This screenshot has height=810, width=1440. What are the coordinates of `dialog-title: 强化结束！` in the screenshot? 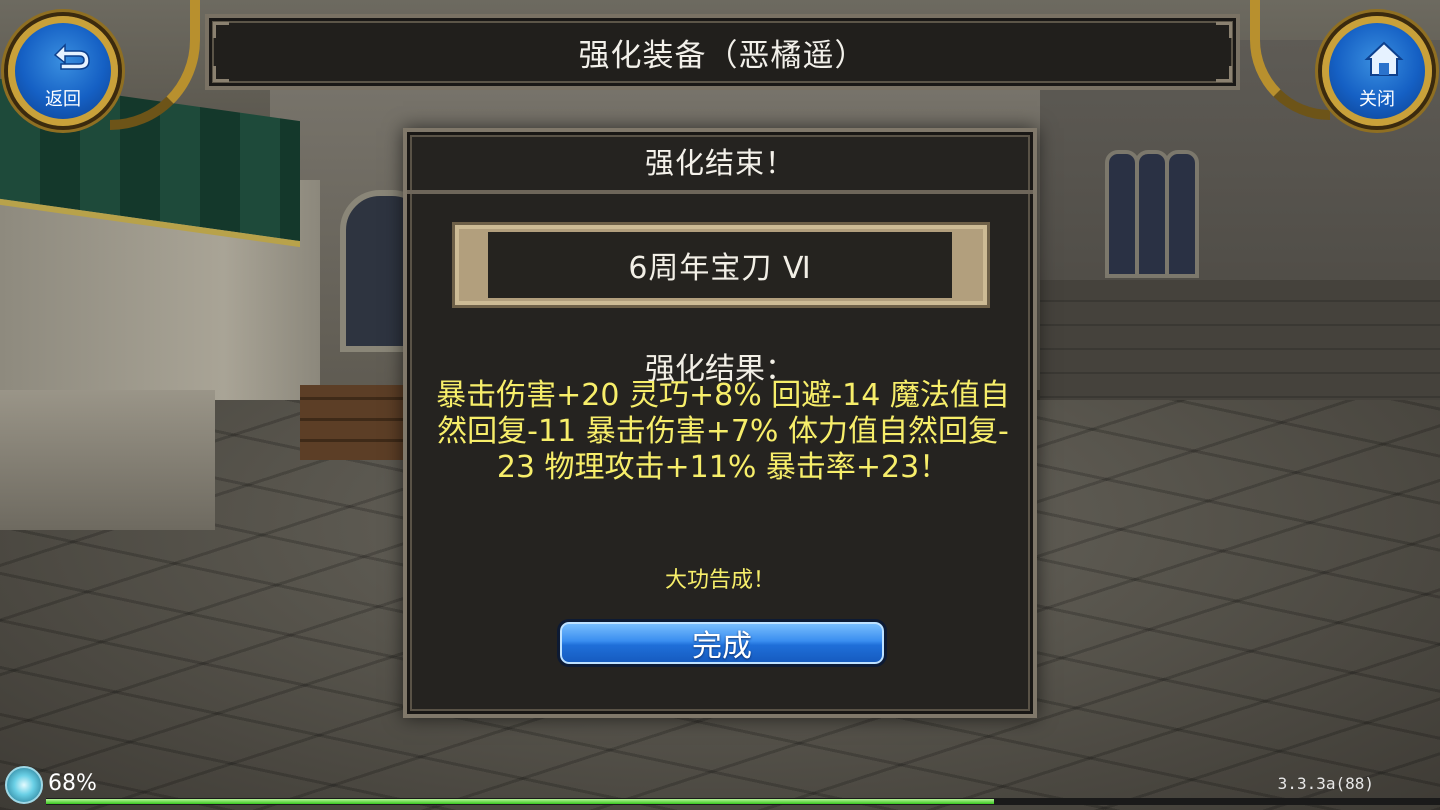 It's located at (719, 163).